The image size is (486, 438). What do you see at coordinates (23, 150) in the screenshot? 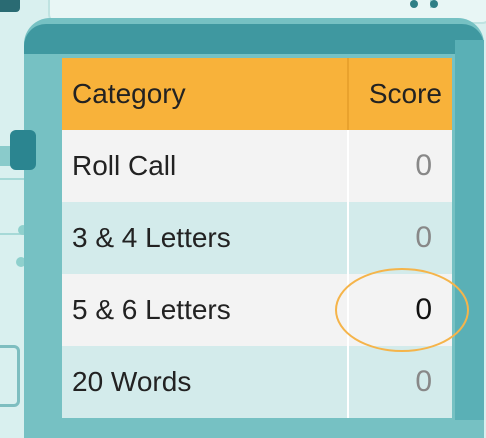
I see `scoreboard-frame-clip` at bounding box center [23, 150].